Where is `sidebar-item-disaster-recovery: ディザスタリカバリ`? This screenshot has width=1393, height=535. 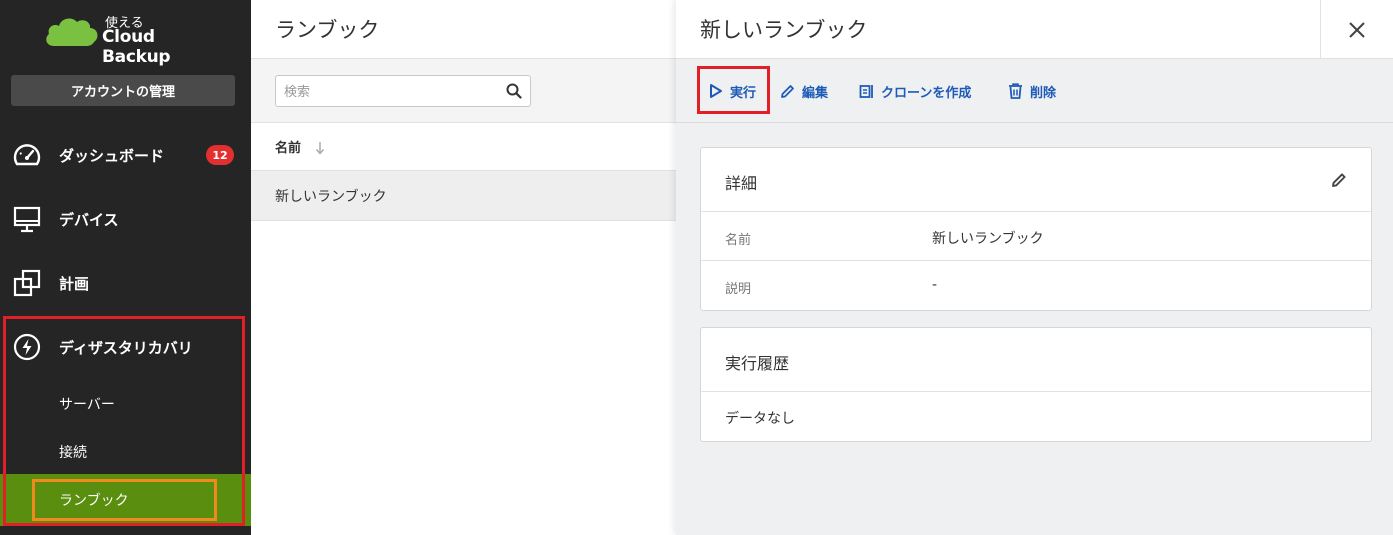
sidebar-item-disaster-recovery: ディザスタリカバリ is located at coordinates (125, 347).